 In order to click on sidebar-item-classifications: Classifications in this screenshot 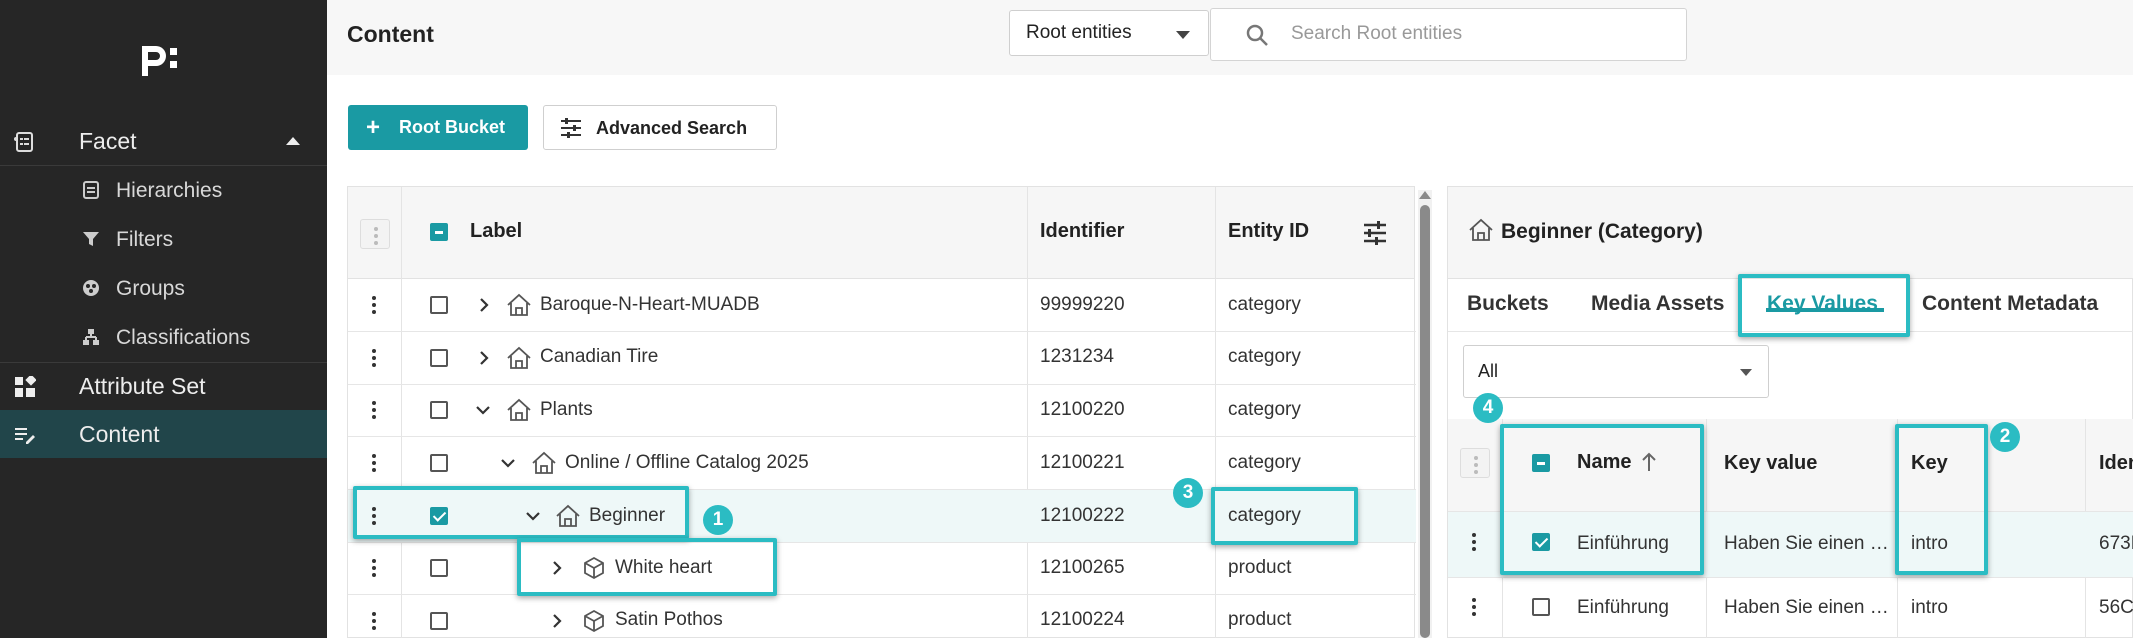, I will do `click(163, 337)`.